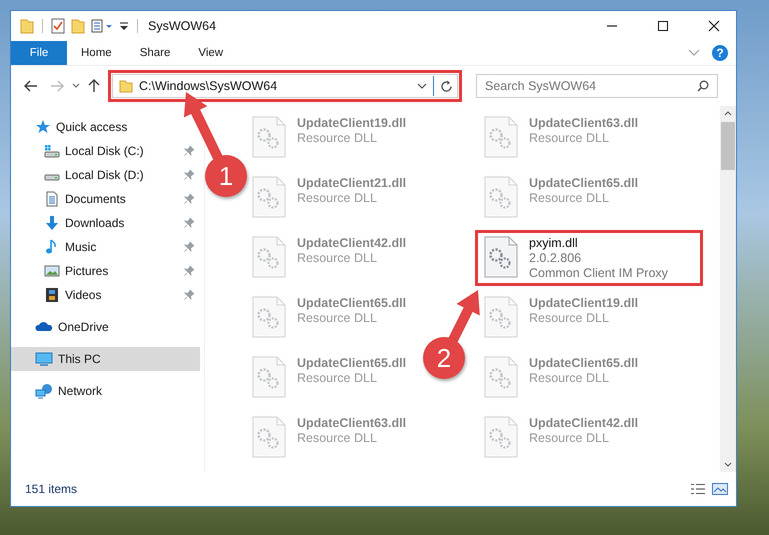 This screenshot has height=535, width=769. I want to click on up-arrow-icon, so click(94, 86).